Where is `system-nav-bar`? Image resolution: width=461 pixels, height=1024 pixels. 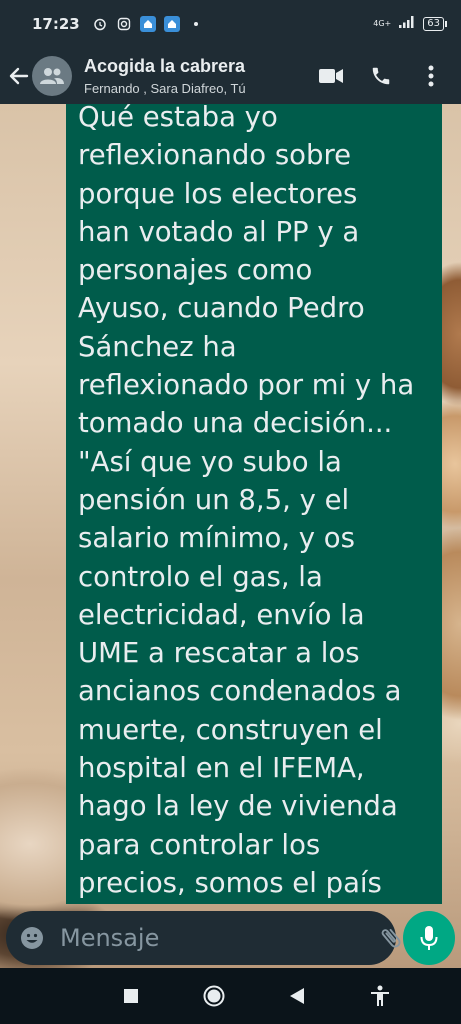
system-nav-bar is located at coordinates (230, 996).